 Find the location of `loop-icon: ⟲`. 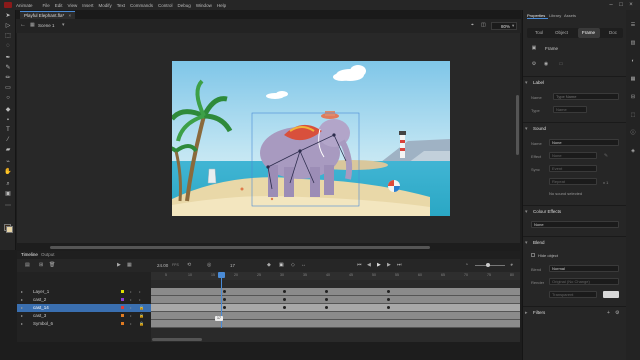

loop-icon: ⟲ is located at coordinates (189, 265).